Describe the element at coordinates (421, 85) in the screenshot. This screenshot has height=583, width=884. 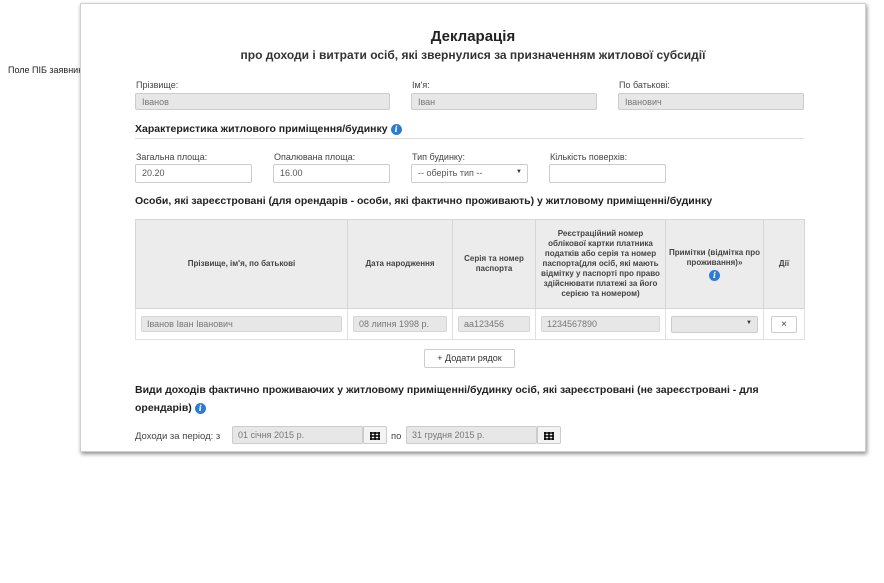
I see `name-label: Ім'я:` at that location.